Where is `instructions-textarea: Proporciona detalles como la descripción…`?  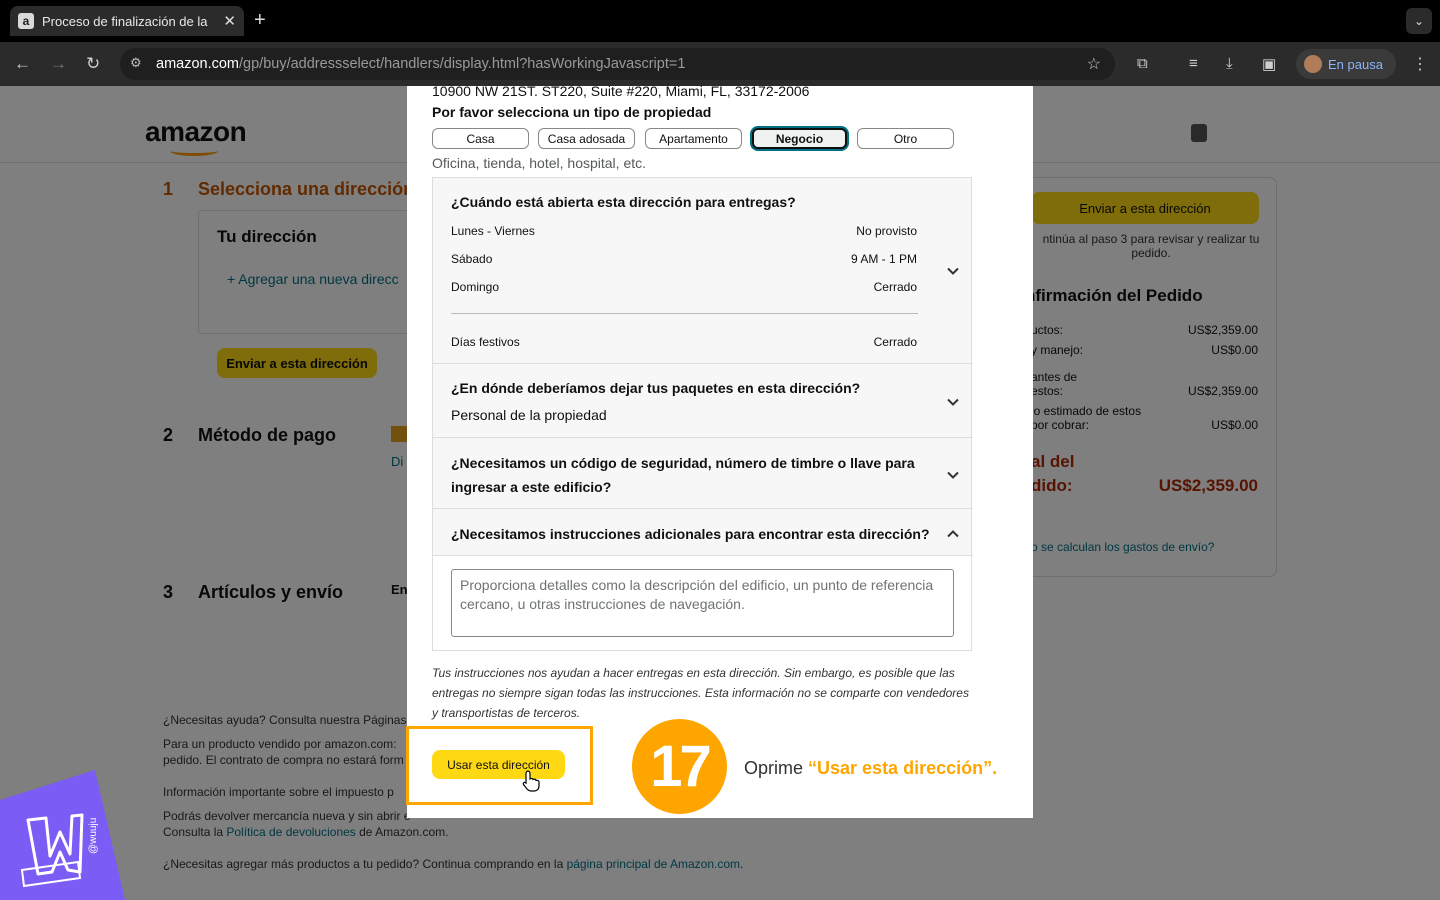
instructions-textarea: Proporciona detalles como la descripción… is located at coordinates (702, 603).